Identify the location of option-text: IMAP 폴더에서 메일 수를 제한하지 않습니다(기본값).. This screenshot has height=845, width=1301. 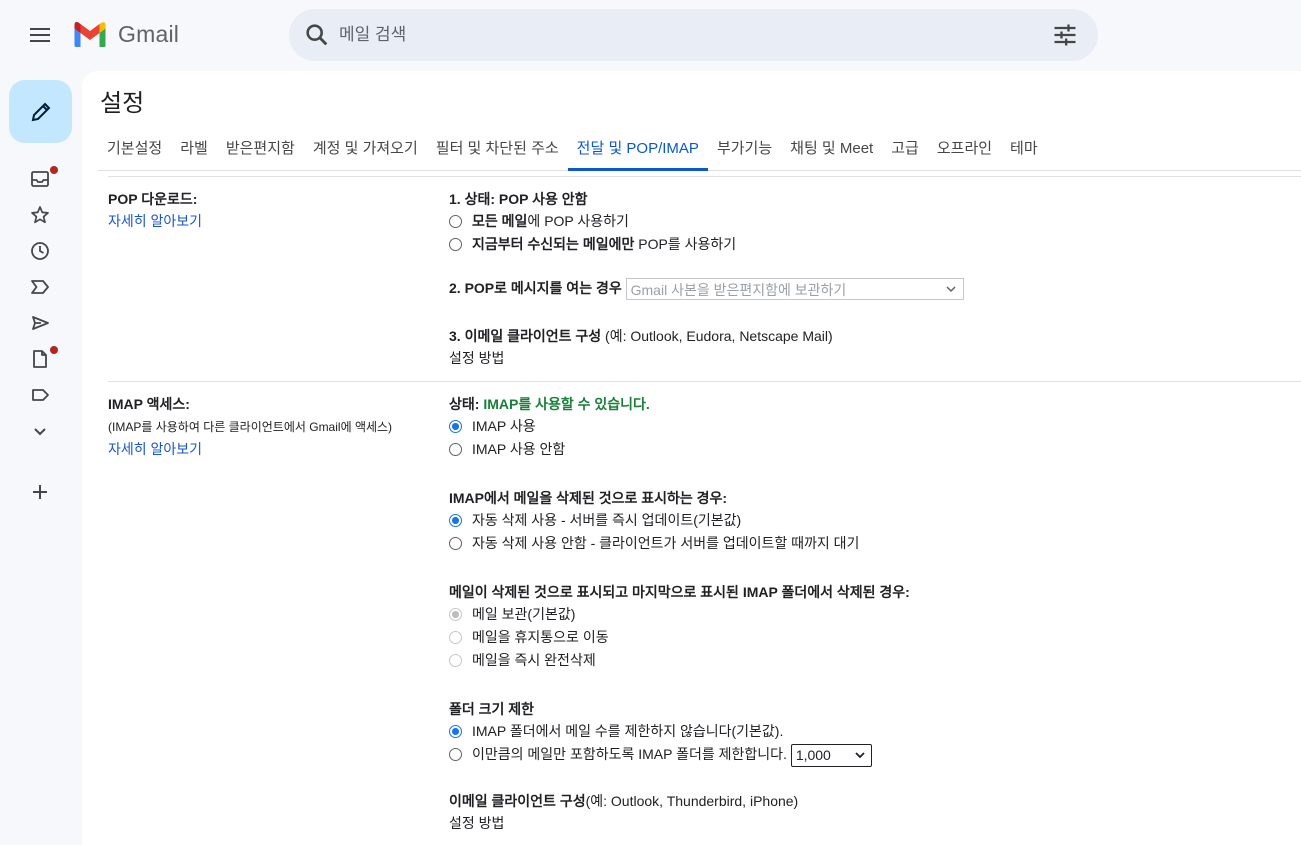
(628, 731).